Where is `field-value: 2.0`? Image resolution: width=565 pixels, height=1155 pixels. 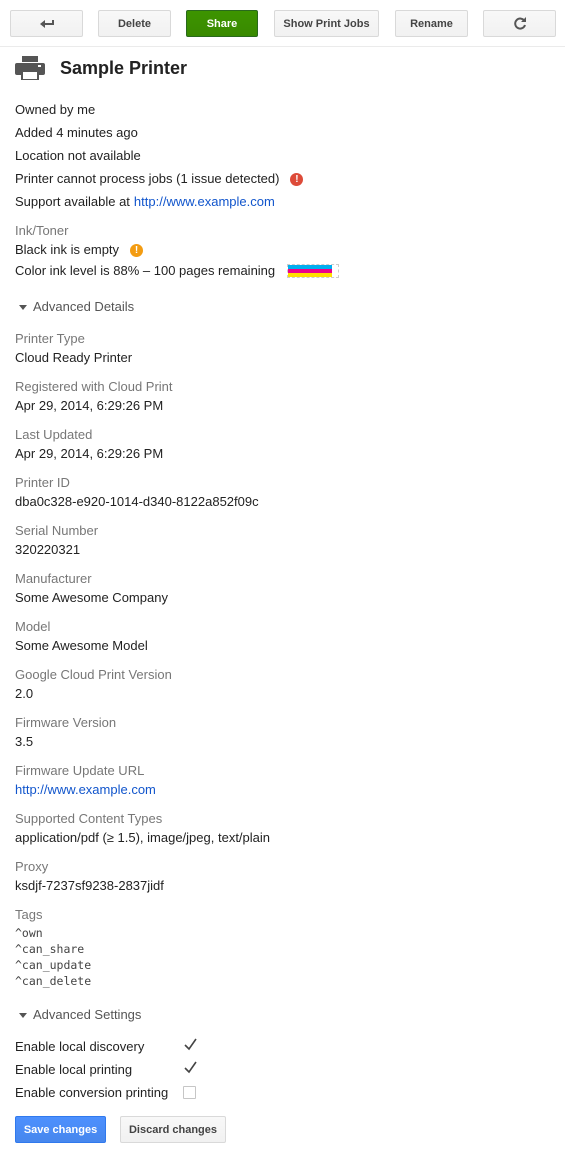
field-value: 2.0 is located at coordinates (24, 693).